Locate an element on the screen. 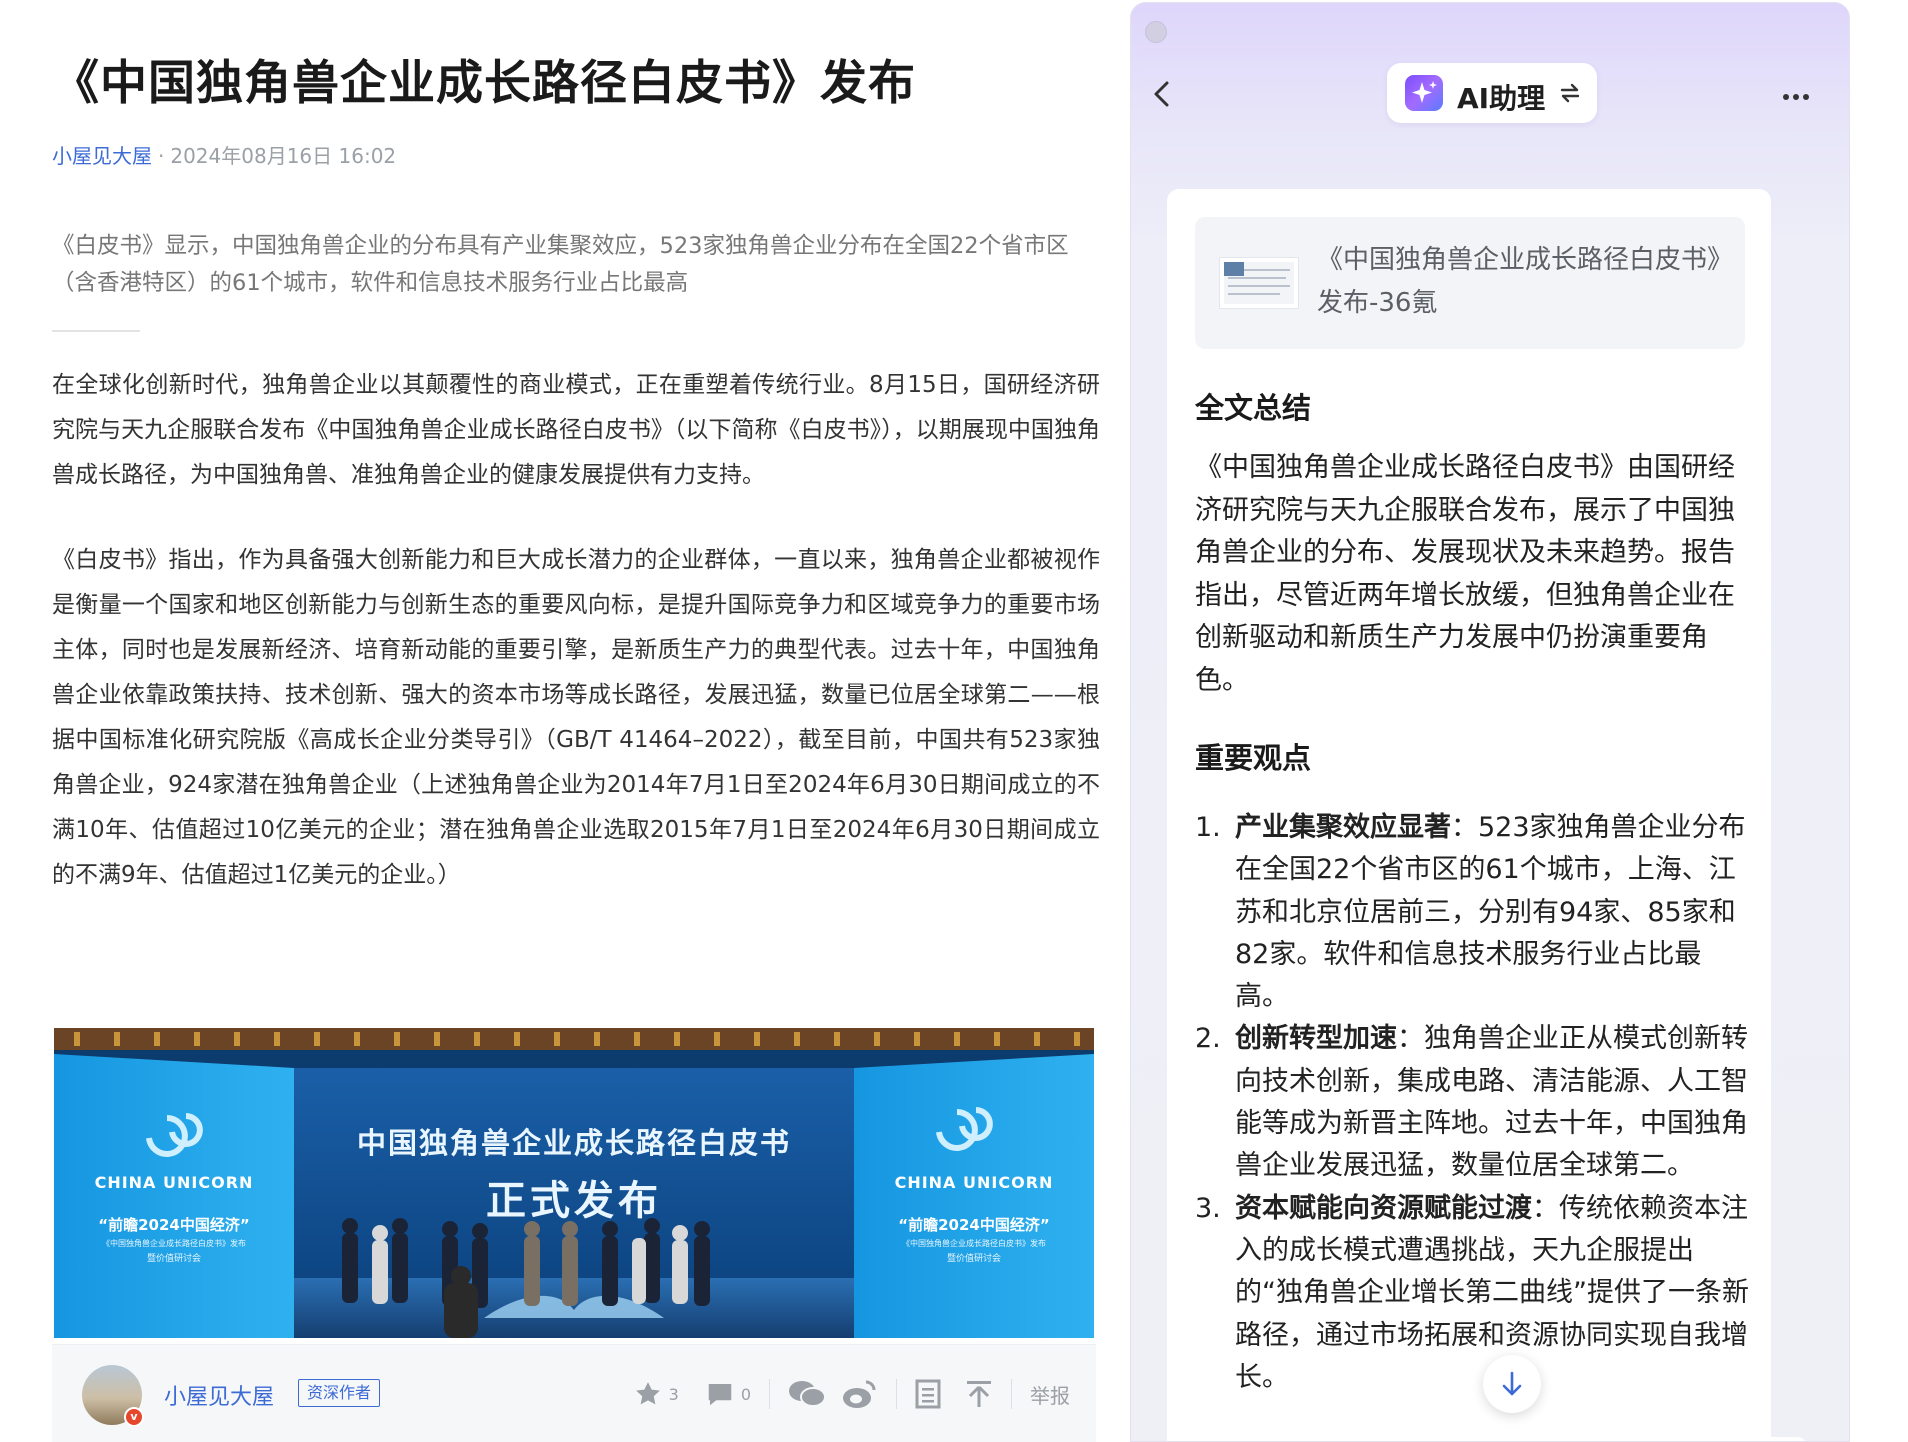  publish-date: 2024年08月16日 16:02 is located at coordinates (283, 156).